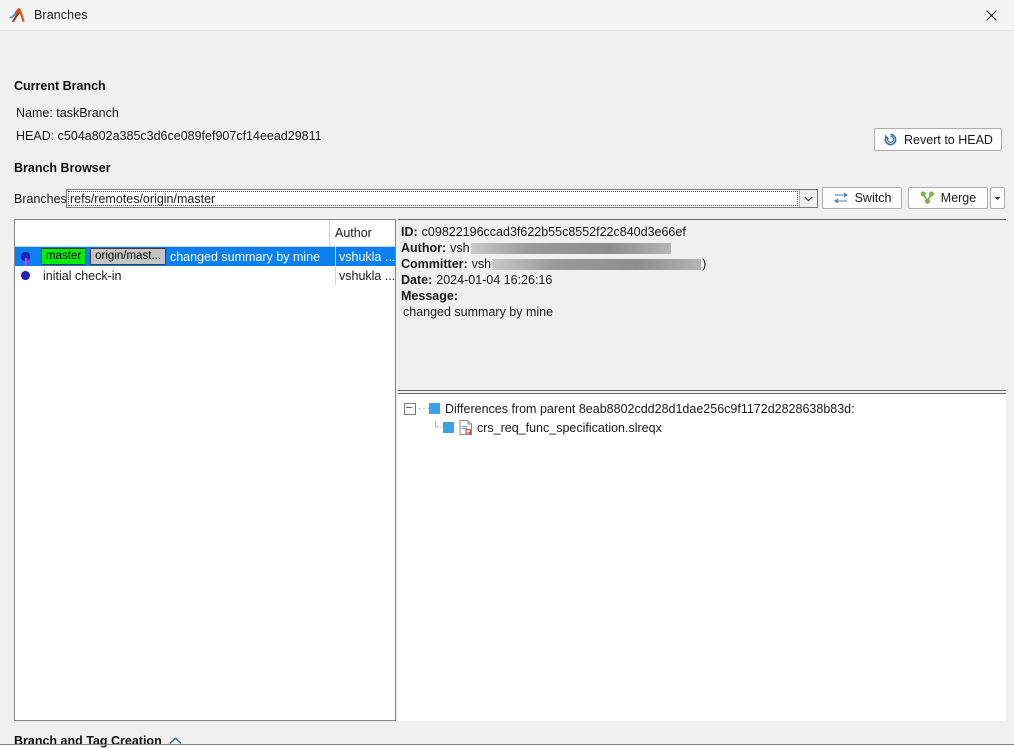 The height and width of the screenshot is (748, 1014). I want to click on detail-id-label: ID:, so click(409, 232).